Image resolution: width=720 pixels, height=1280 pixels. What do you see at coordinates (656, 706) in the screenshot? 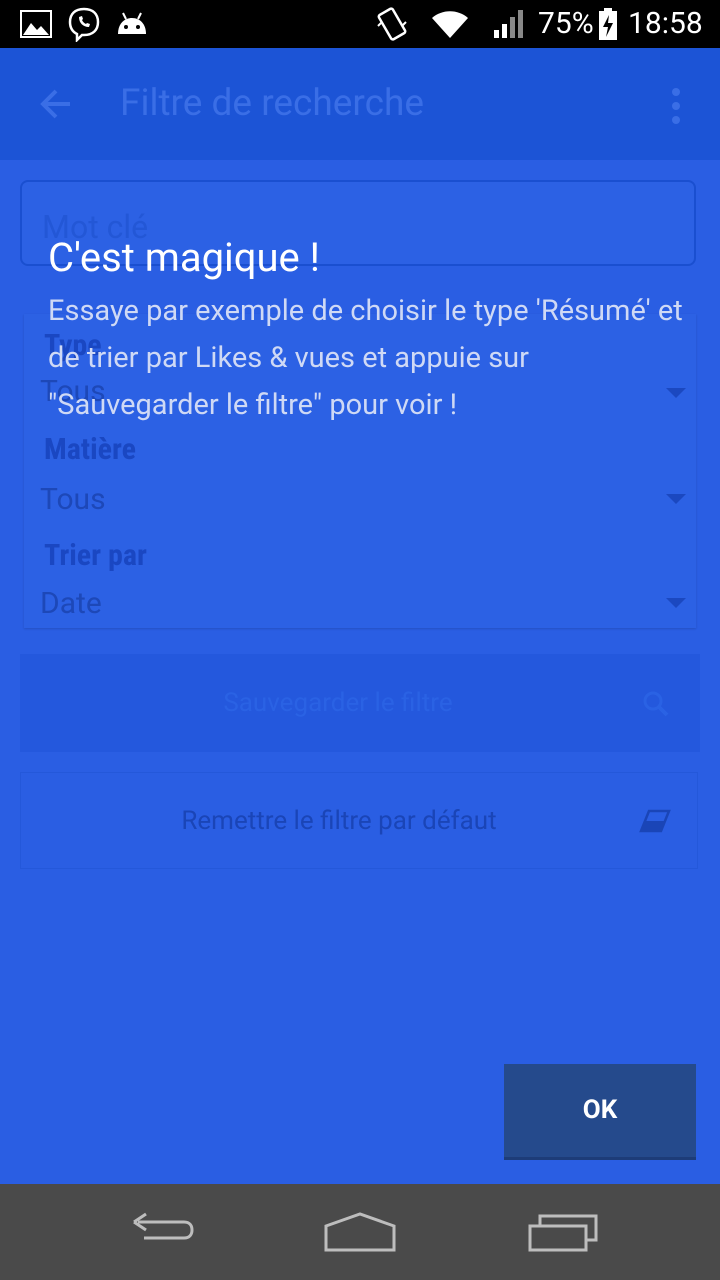
I see `search-icon` at bounding box center [656, 706].